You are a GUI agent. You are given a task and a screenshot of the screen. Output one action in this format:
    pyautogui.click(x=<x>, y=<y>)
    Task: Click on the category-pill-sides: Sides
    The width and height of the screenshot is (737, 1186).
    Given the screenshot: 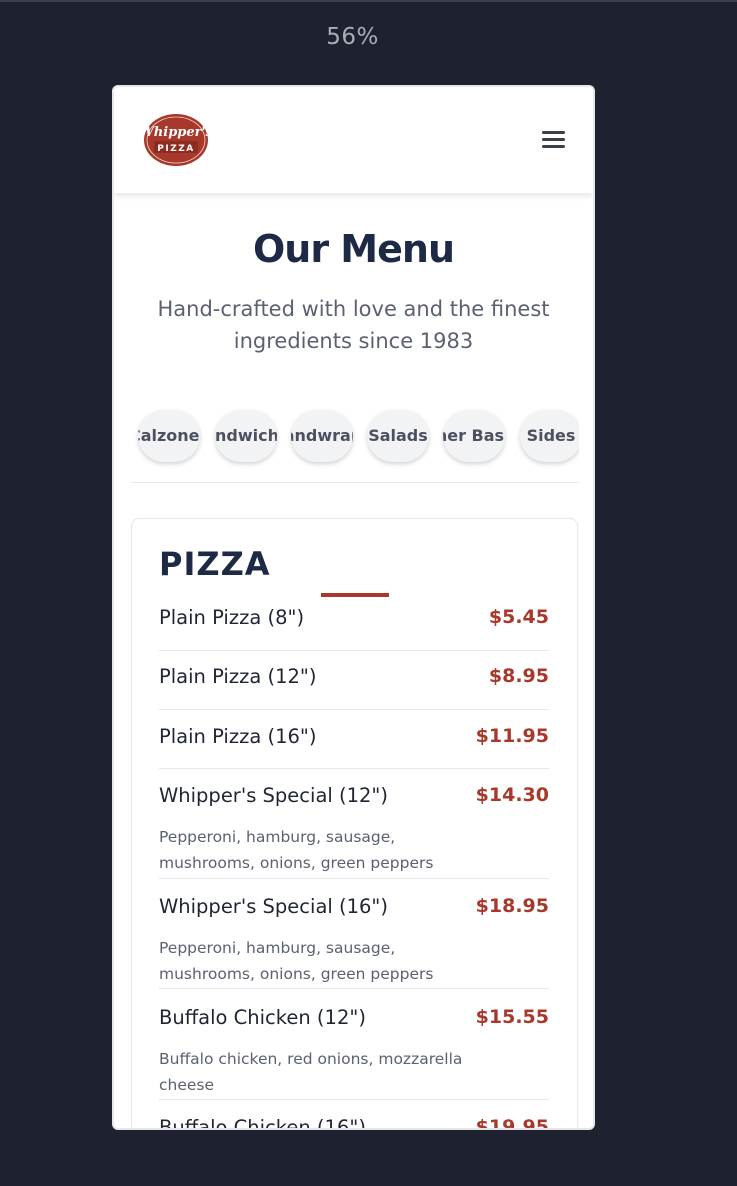 What is the action you would take?
    pyautogui.click(x=549, y=436)
    